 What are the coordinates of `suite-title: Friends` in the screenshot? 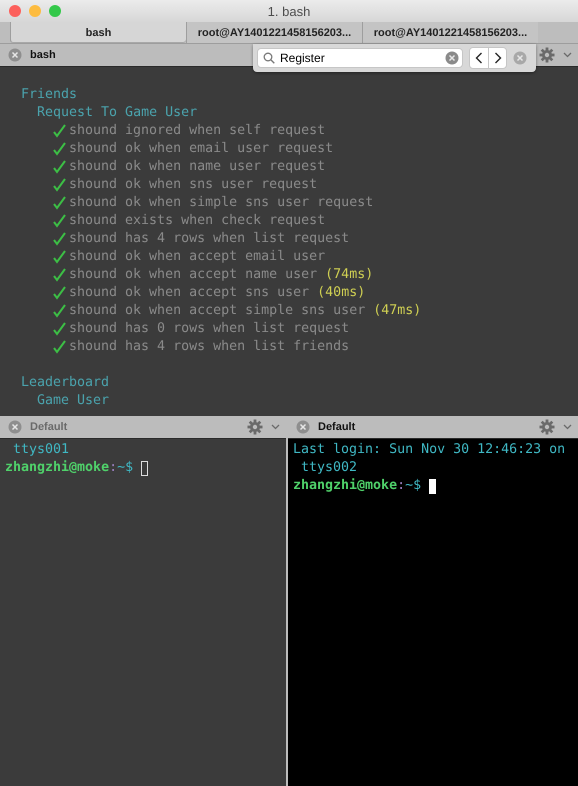 It's located at (49, 95).